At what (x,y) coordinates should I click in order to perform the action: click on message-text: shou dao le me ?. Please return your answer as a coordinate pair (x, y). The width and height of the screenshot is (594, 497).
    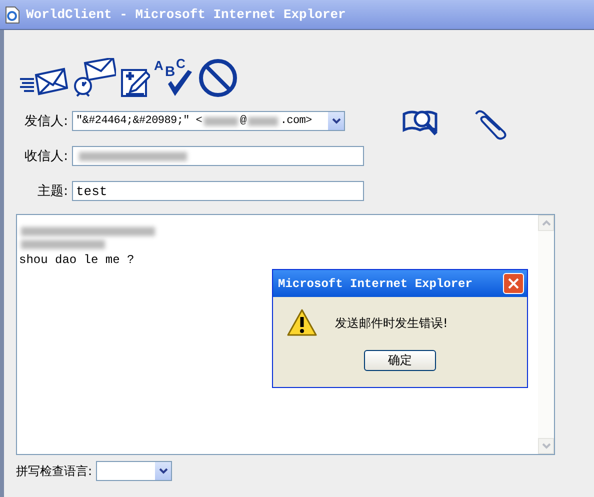
    Looking at the image, I should click on (76, 260).